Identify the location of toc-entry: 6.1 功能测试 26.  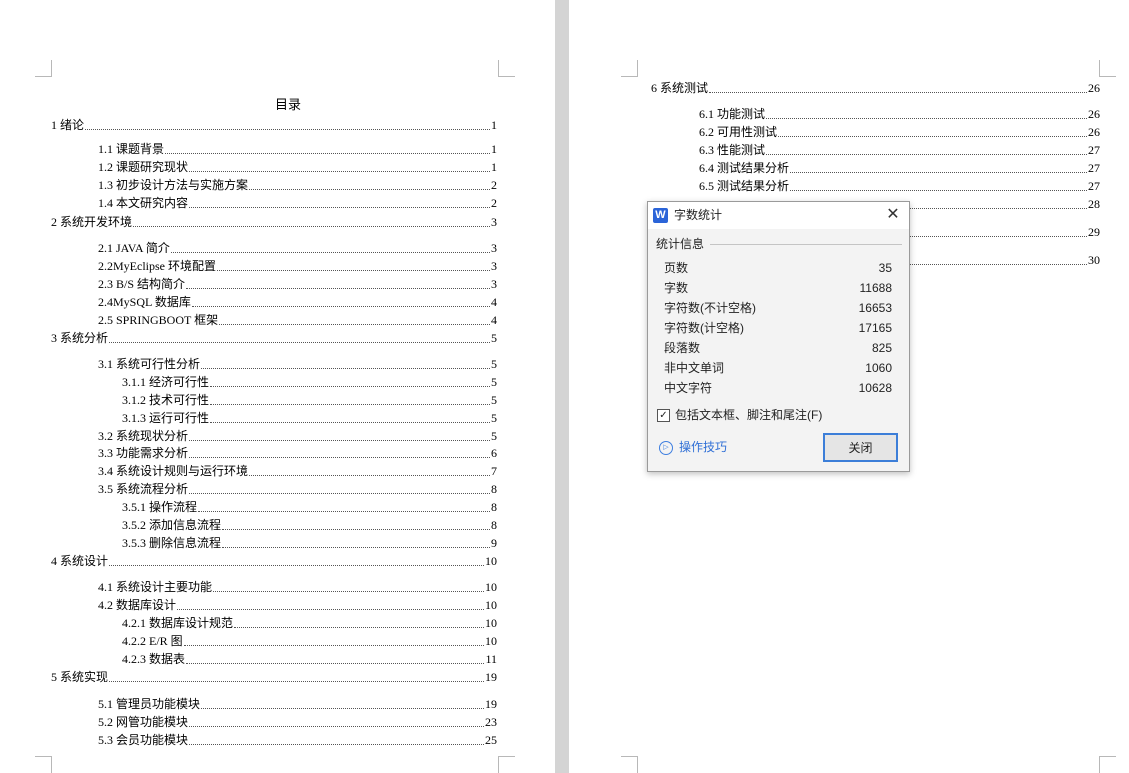
(899, 114).